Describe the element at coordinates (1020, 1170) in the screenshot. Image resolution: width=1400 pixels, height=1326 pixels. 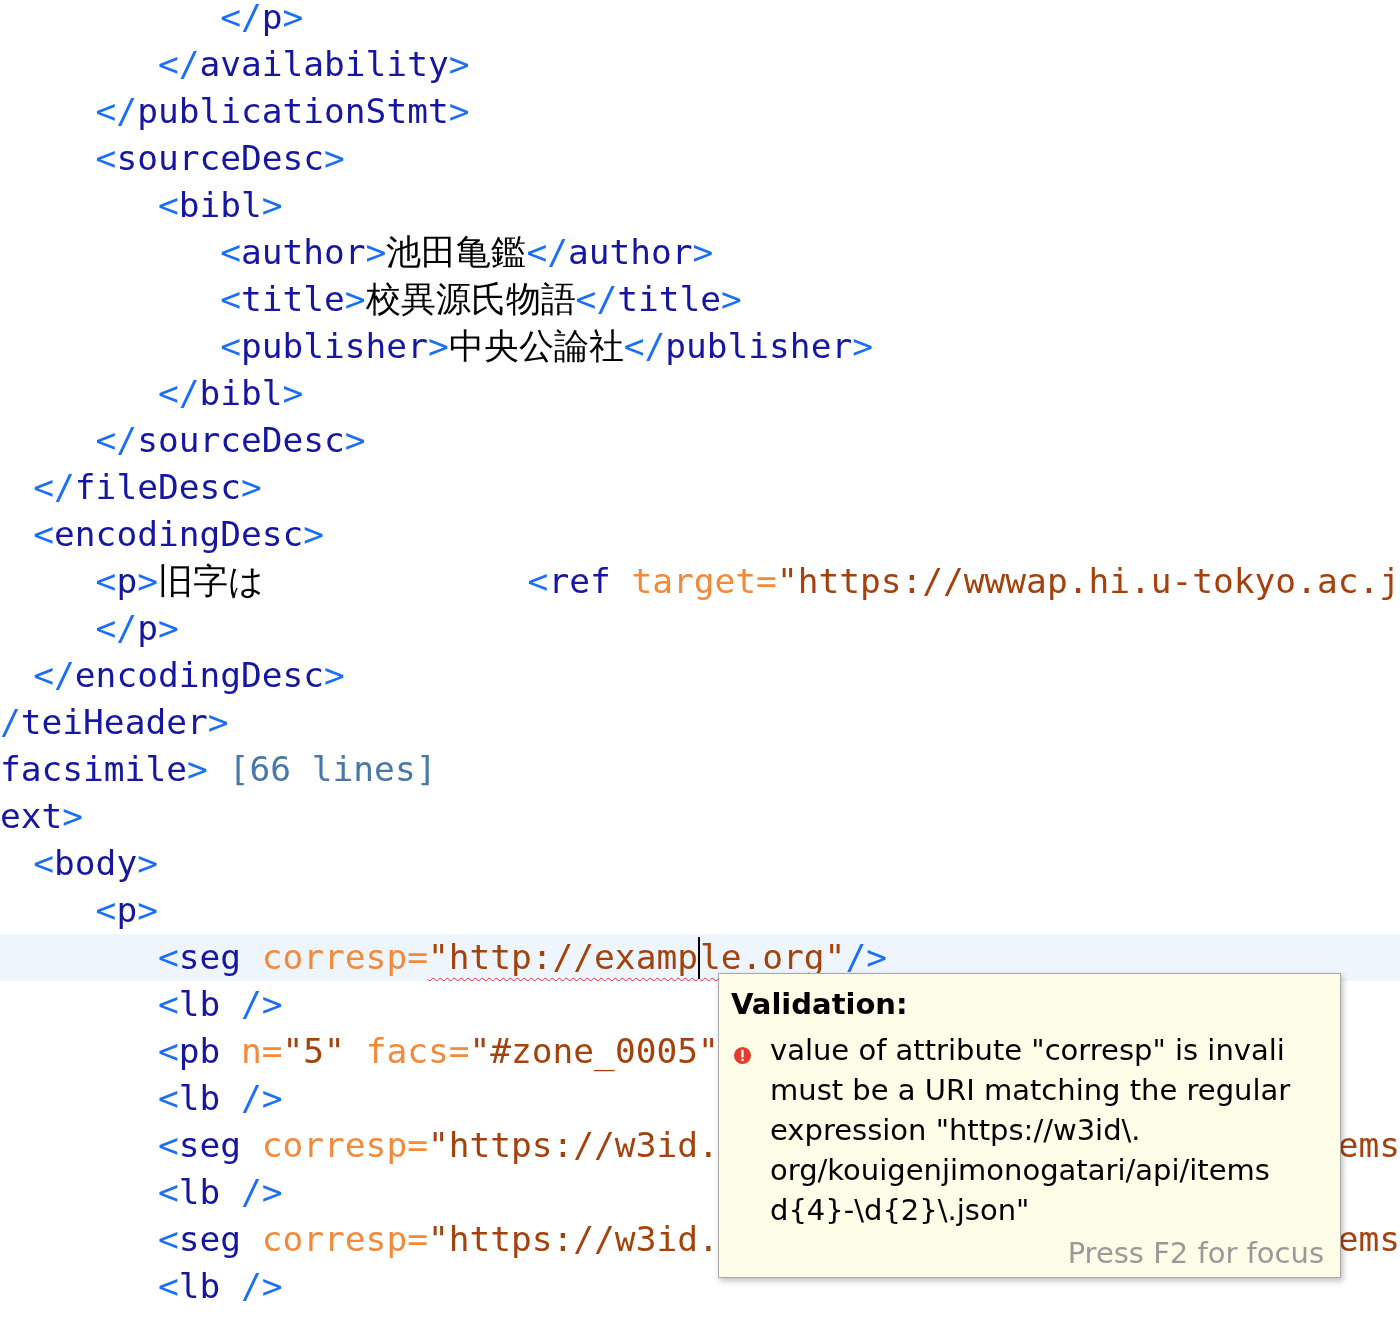
I see `error-message-line: org/kouigenjimonogatari/api/items` at that location.